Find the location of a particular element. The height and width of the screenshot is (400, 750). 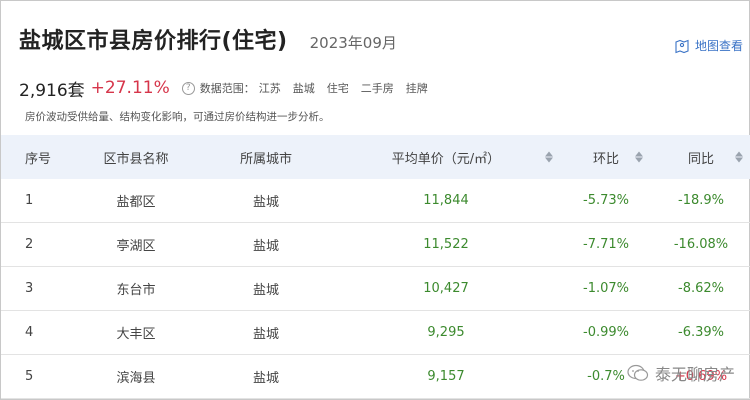

map-pin-icon is located at coordinates (682, 46).